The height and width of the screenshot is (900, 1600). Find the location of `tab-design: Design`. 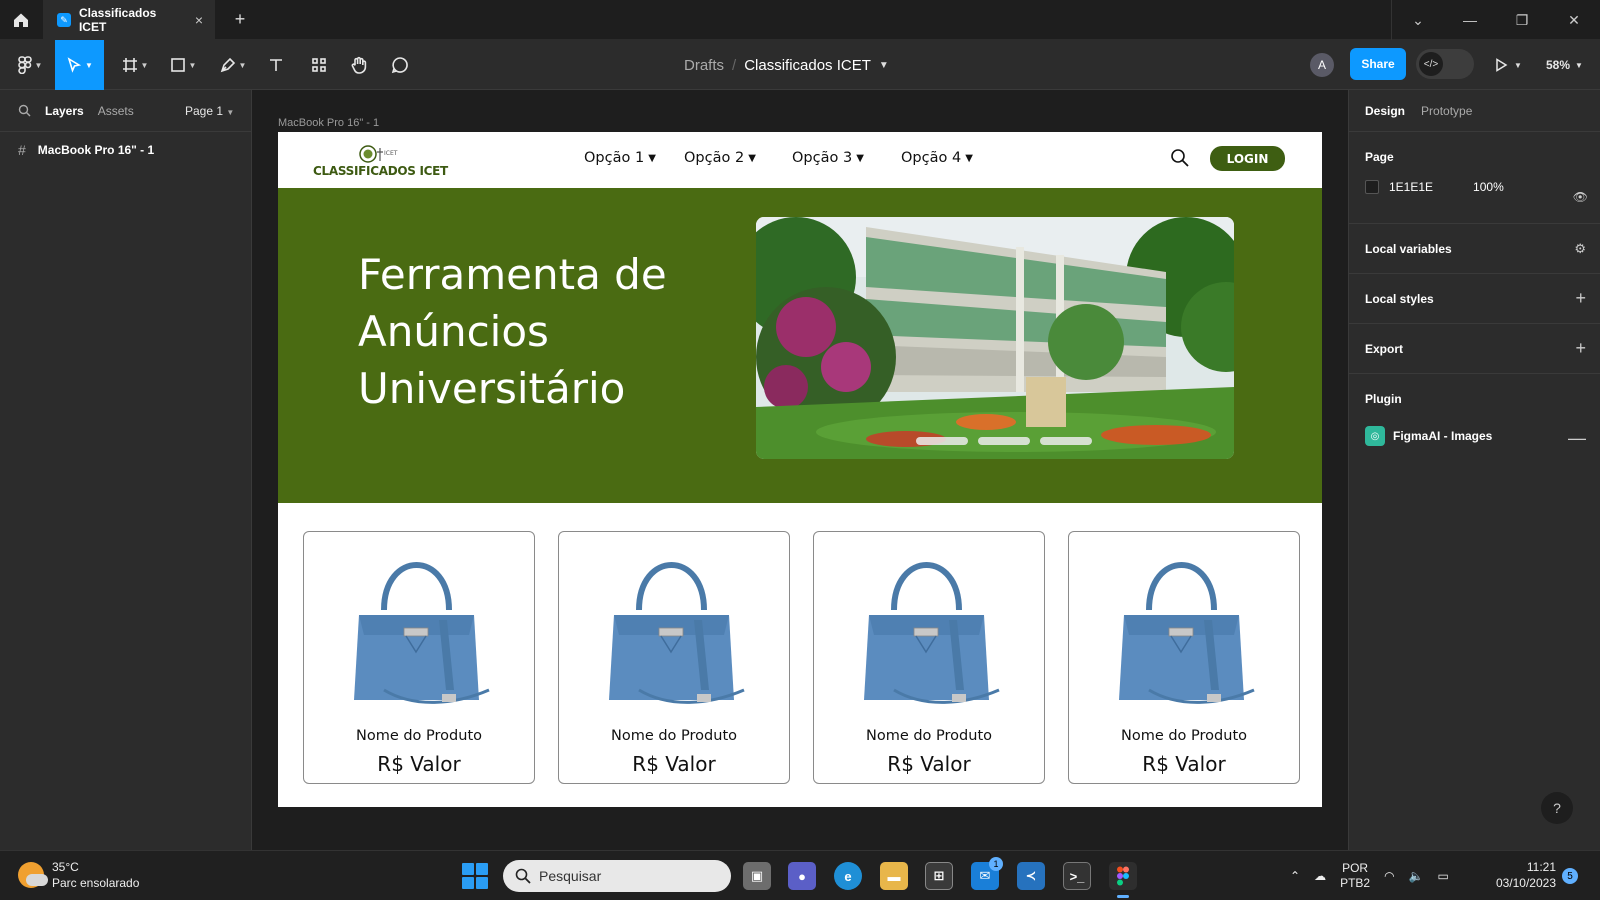

tab-design: Design is located at coordinates (1385, 111).